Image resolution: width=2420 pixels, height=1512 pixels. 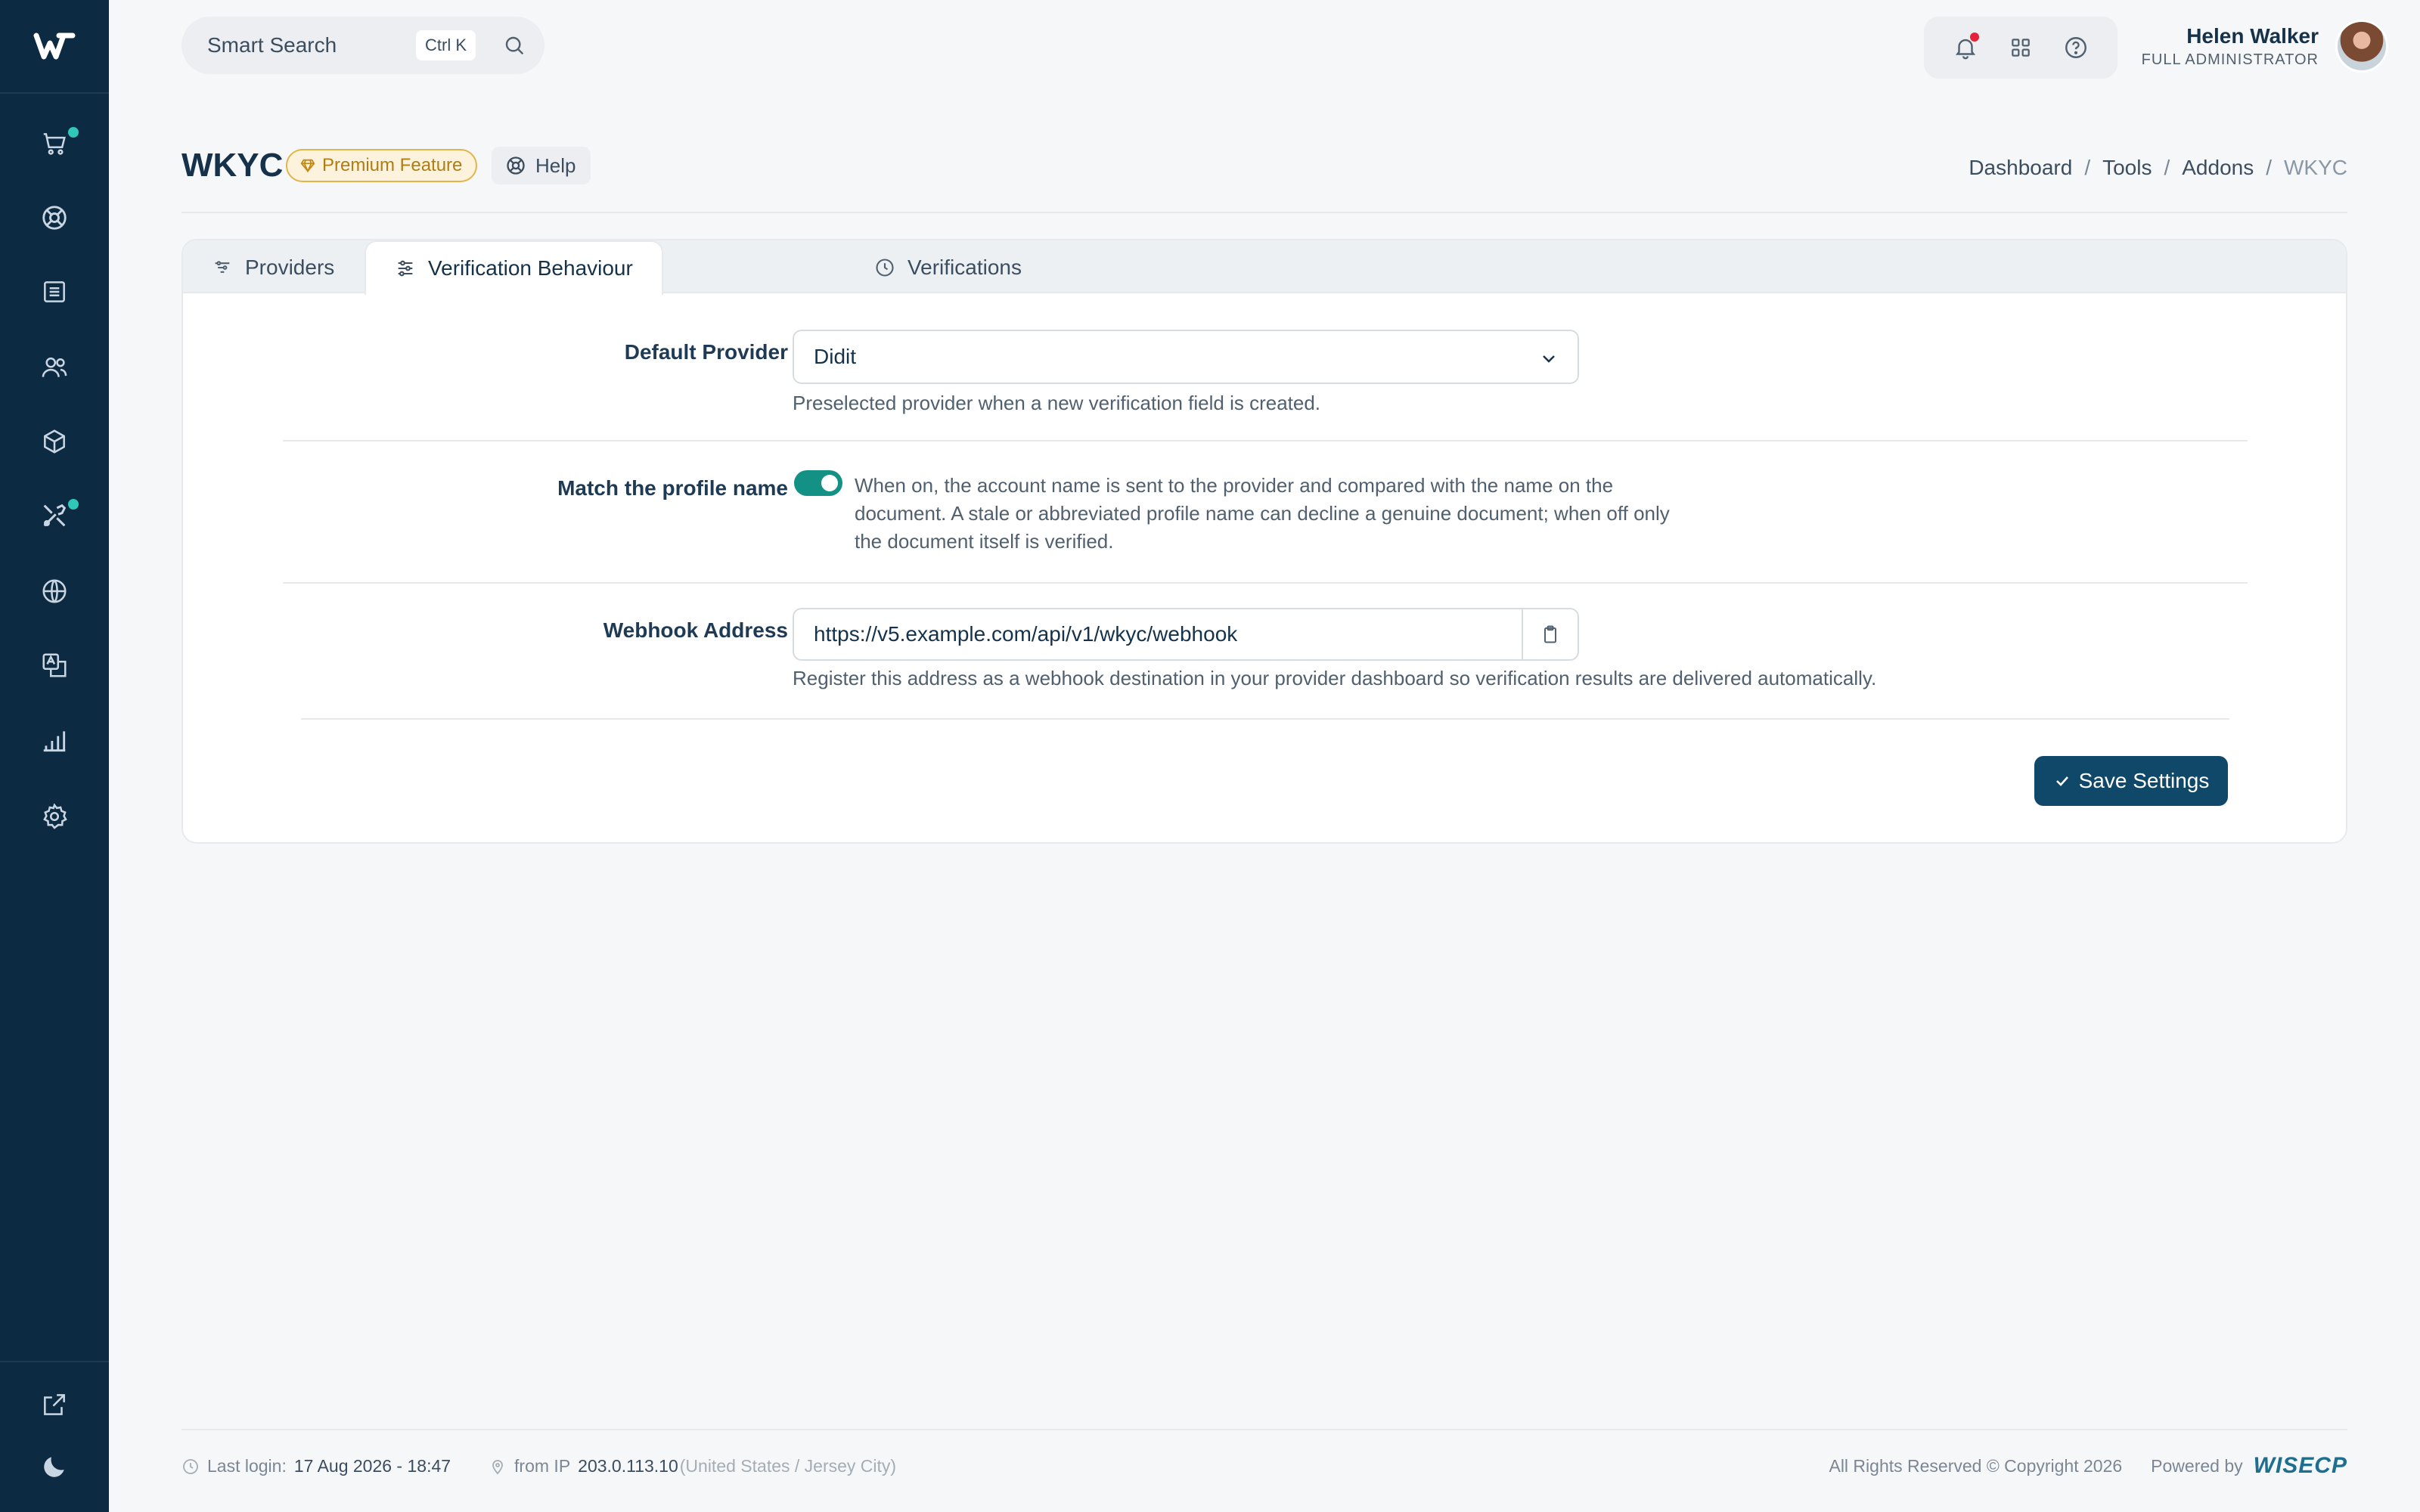 What do you see at coordinates (788, 1466) in the screenshot?
I see `ip-location: (United States / Jersey City)` at bounding box center [788, 1466].